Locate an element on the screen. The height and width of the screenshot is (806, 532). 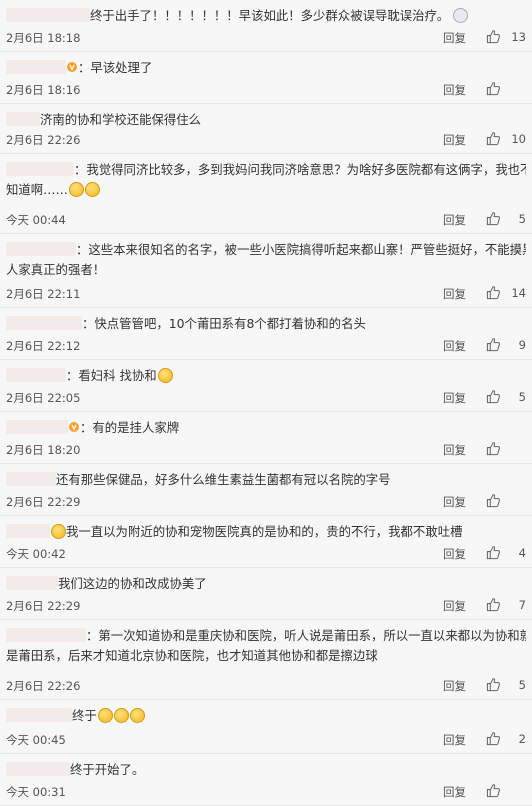
comment-text: 终于 is located at coordinates (84, 715).